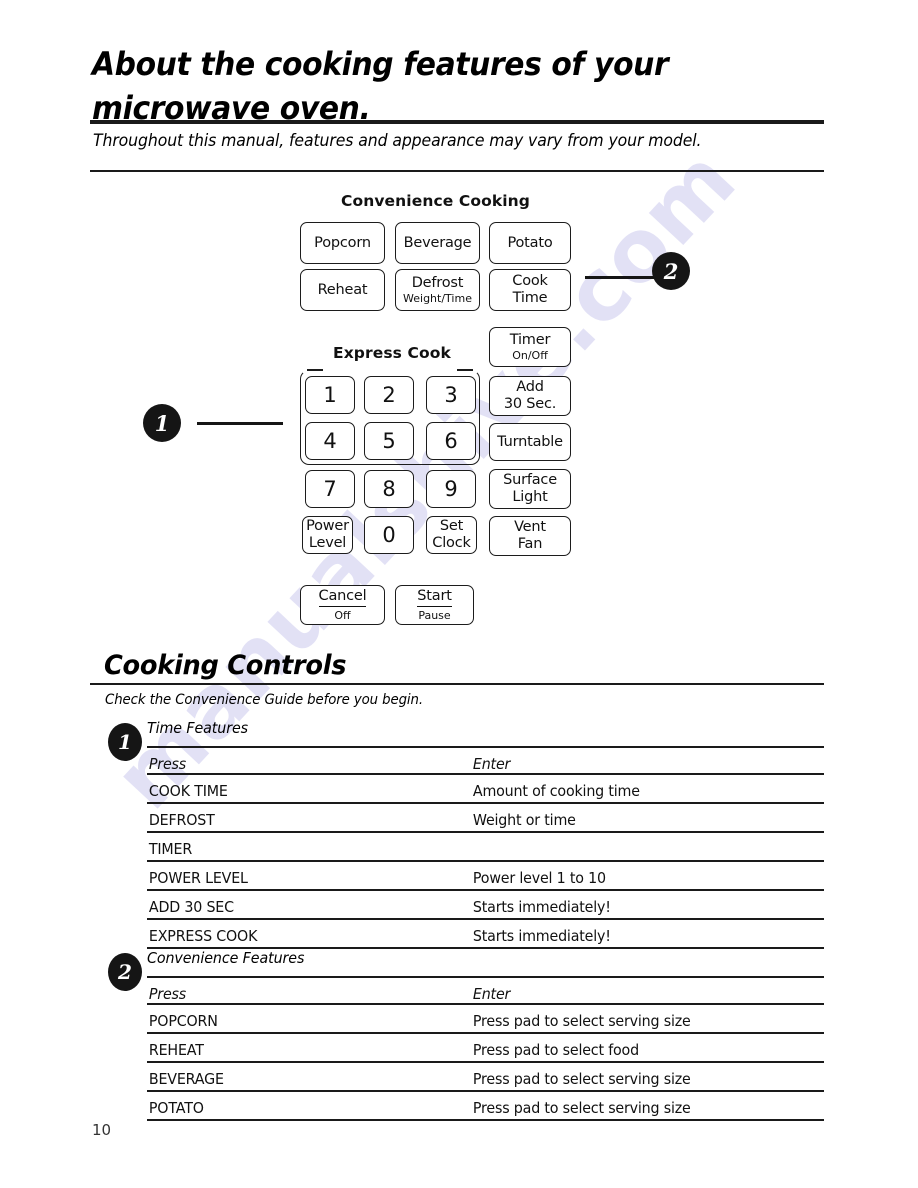  What do you see at coordinates (301, 1077) in the screenshot?
I see `press-cell: BEVERAGE` at bounding box center [301, 1077].